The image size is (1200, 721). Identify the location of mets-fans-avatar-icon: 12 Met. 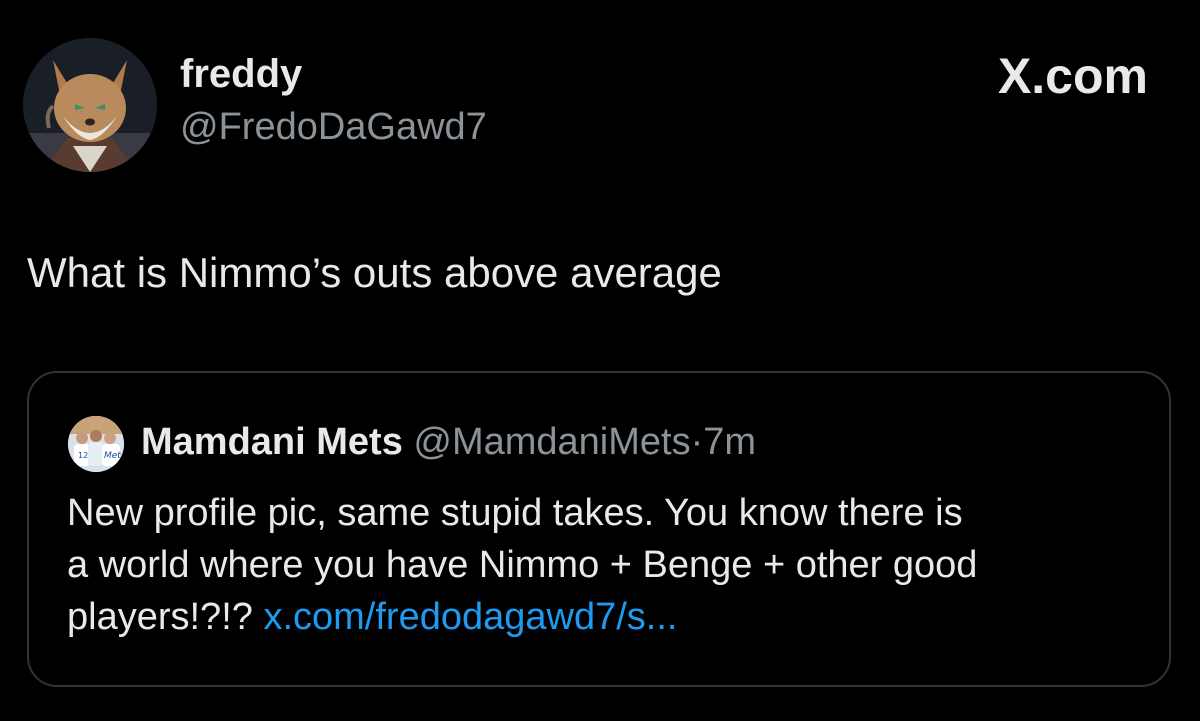
(96, 444).